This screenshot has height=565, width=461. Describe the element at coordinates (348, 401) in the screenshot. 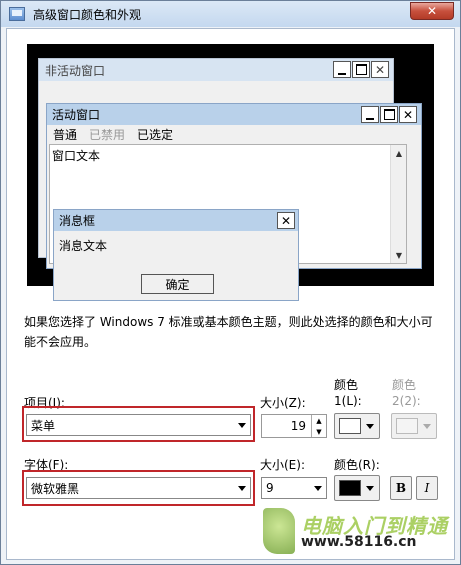

I see `color1-label-line2: 1(L):` at that location.